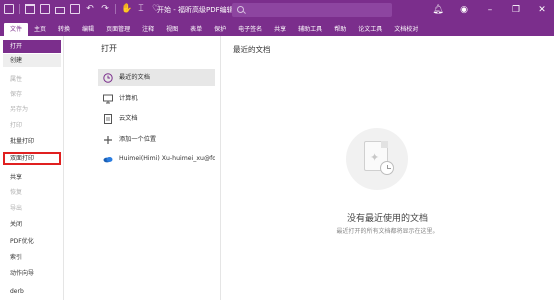 This screenshot has height=300, width=554. Describe the element at coordinates (32, 141) in the screenshot. I see `file-menu-item: 批量打印` at that location.